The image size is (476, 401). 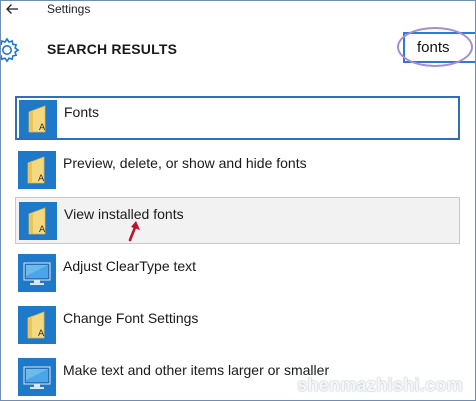 What do you see at coordinates (238, 11) in the screenshot?
I see `title-bar: Settings` at bounding box center [238, 11].